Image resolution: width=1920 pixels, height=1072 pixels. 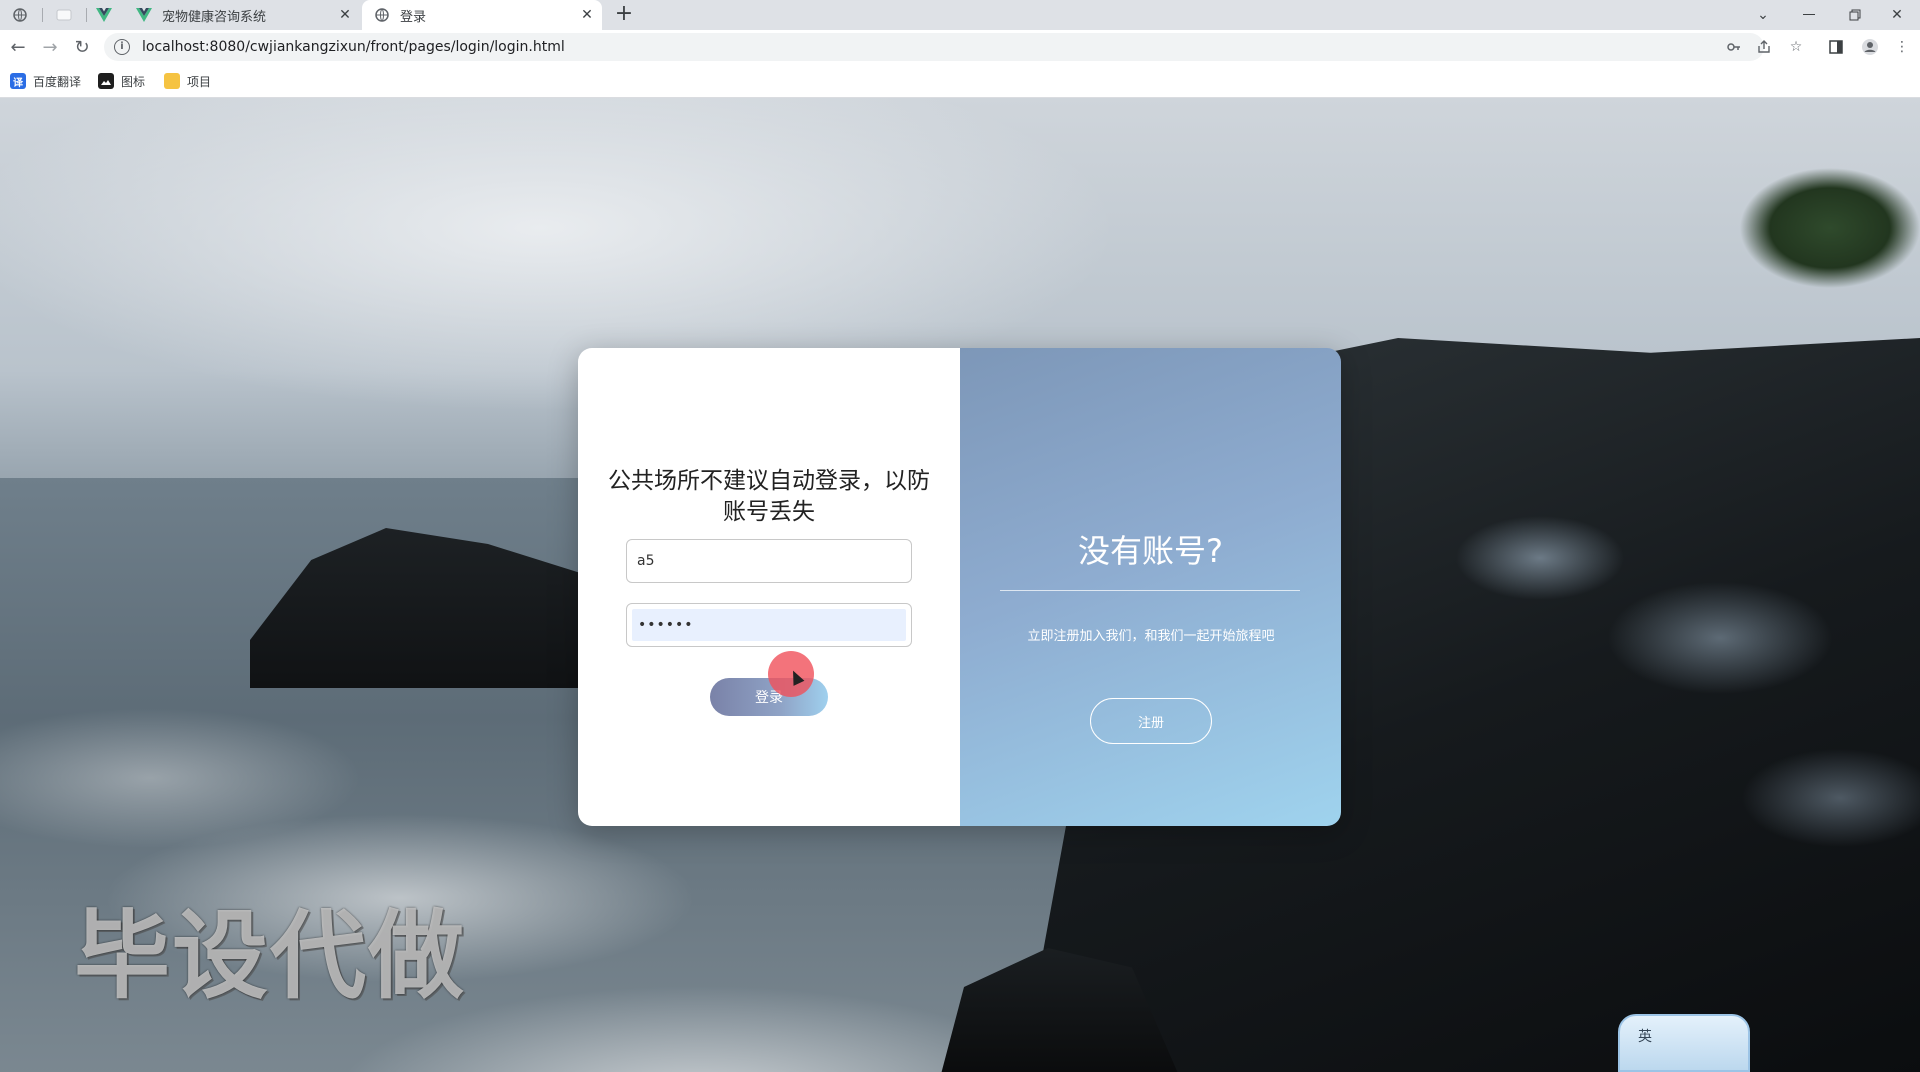 What do you see at coordinates (1684, 1043) in the screenshot?
I see `ime-widget: 英` at bounding box center [1684, 1043].